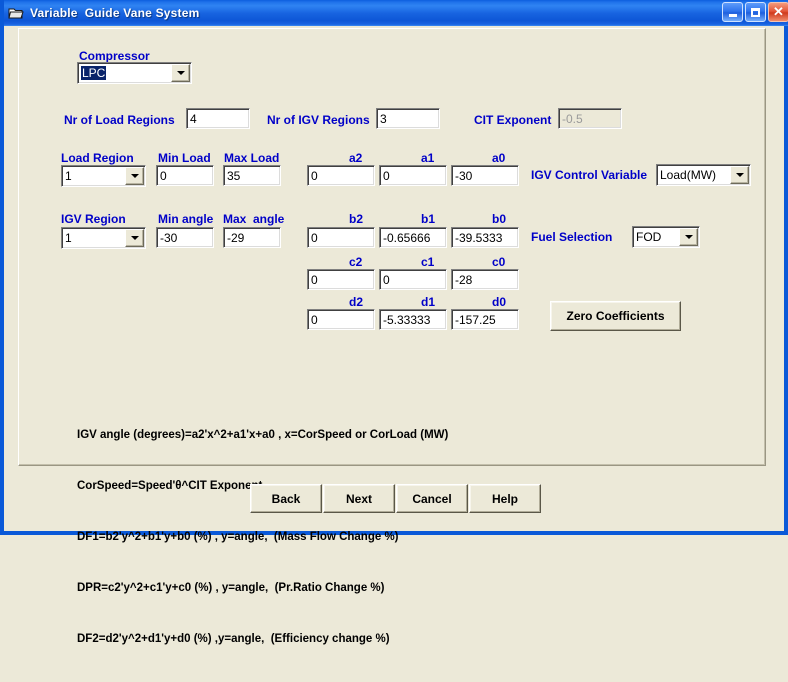  I want to click on nr-igv-regions-label: Nr of IGV Regions, so click(318, 120).